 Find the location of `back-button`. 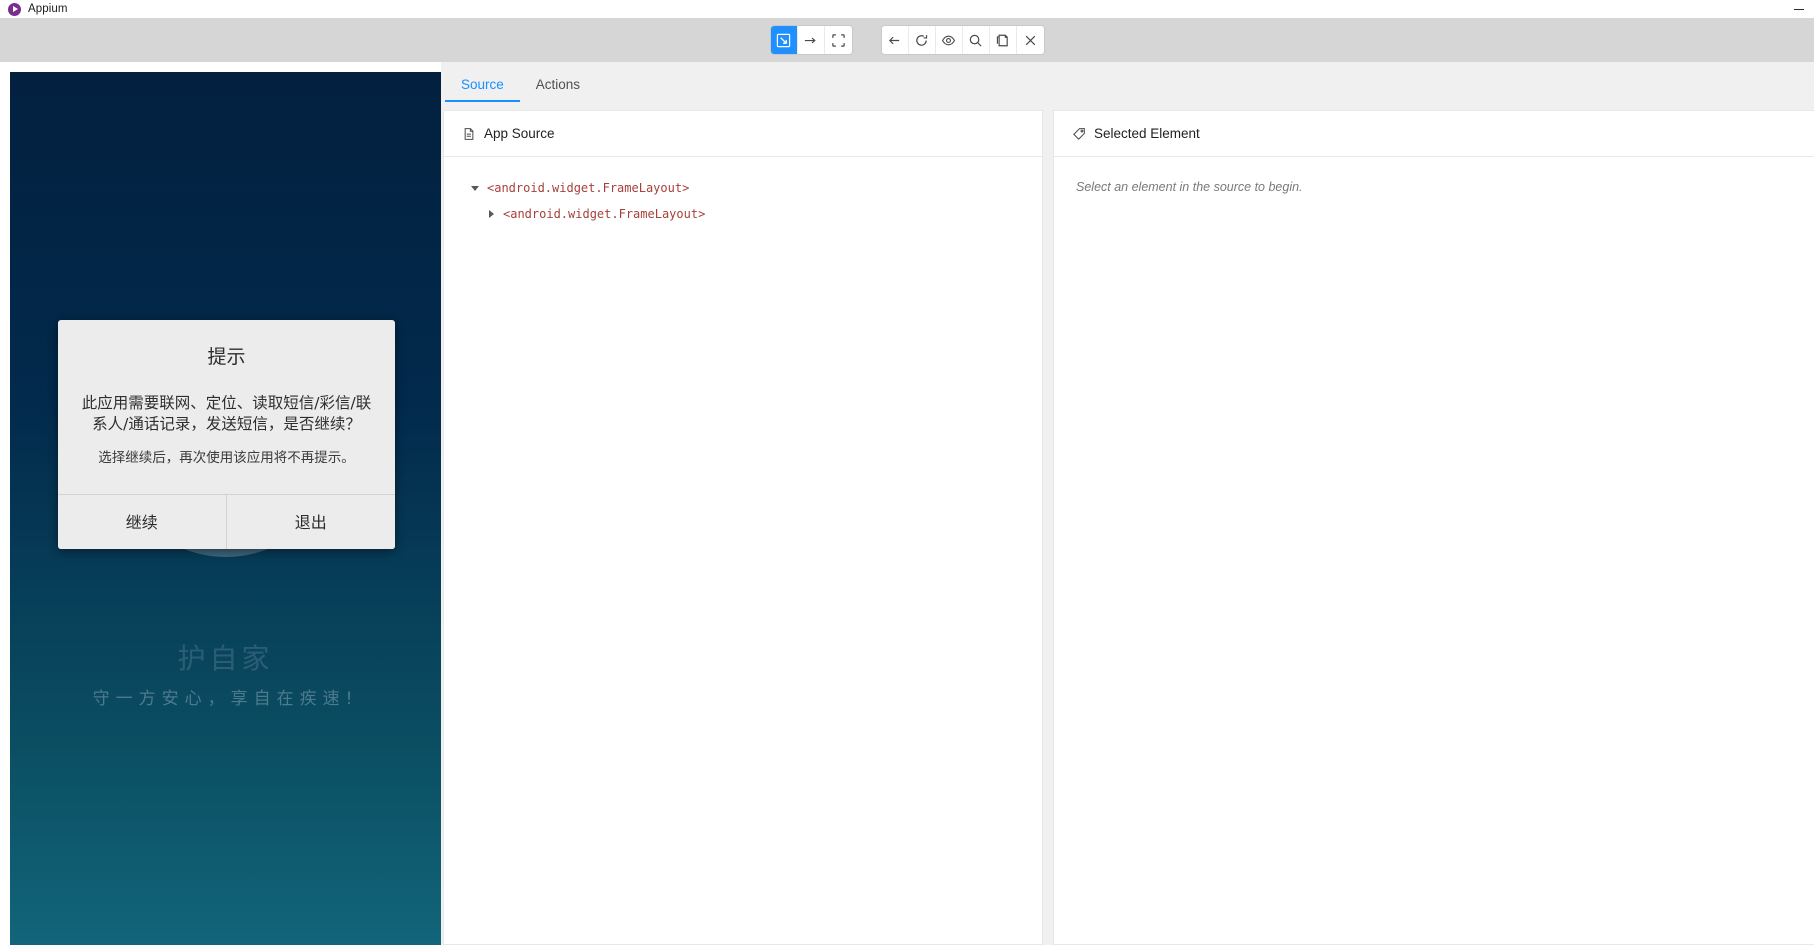

back-button is located at coordinates (895, 40).